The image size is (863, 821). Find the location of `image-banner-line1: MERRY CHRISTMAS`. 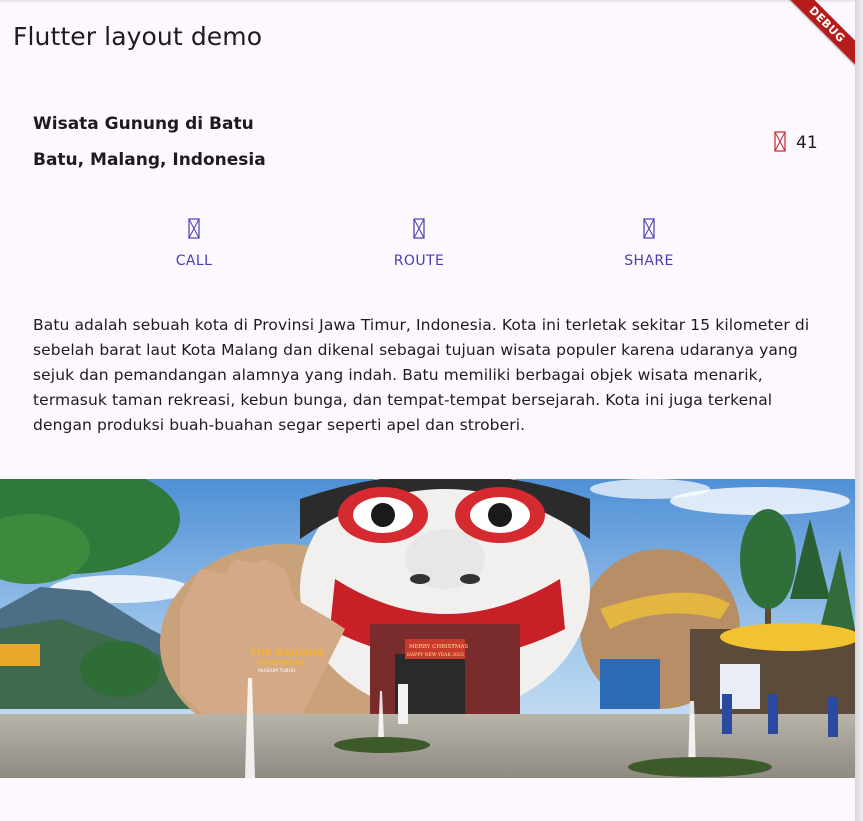

image-banner-line1: MERRY CHRISTMAS is located at coordinates (438, 647).